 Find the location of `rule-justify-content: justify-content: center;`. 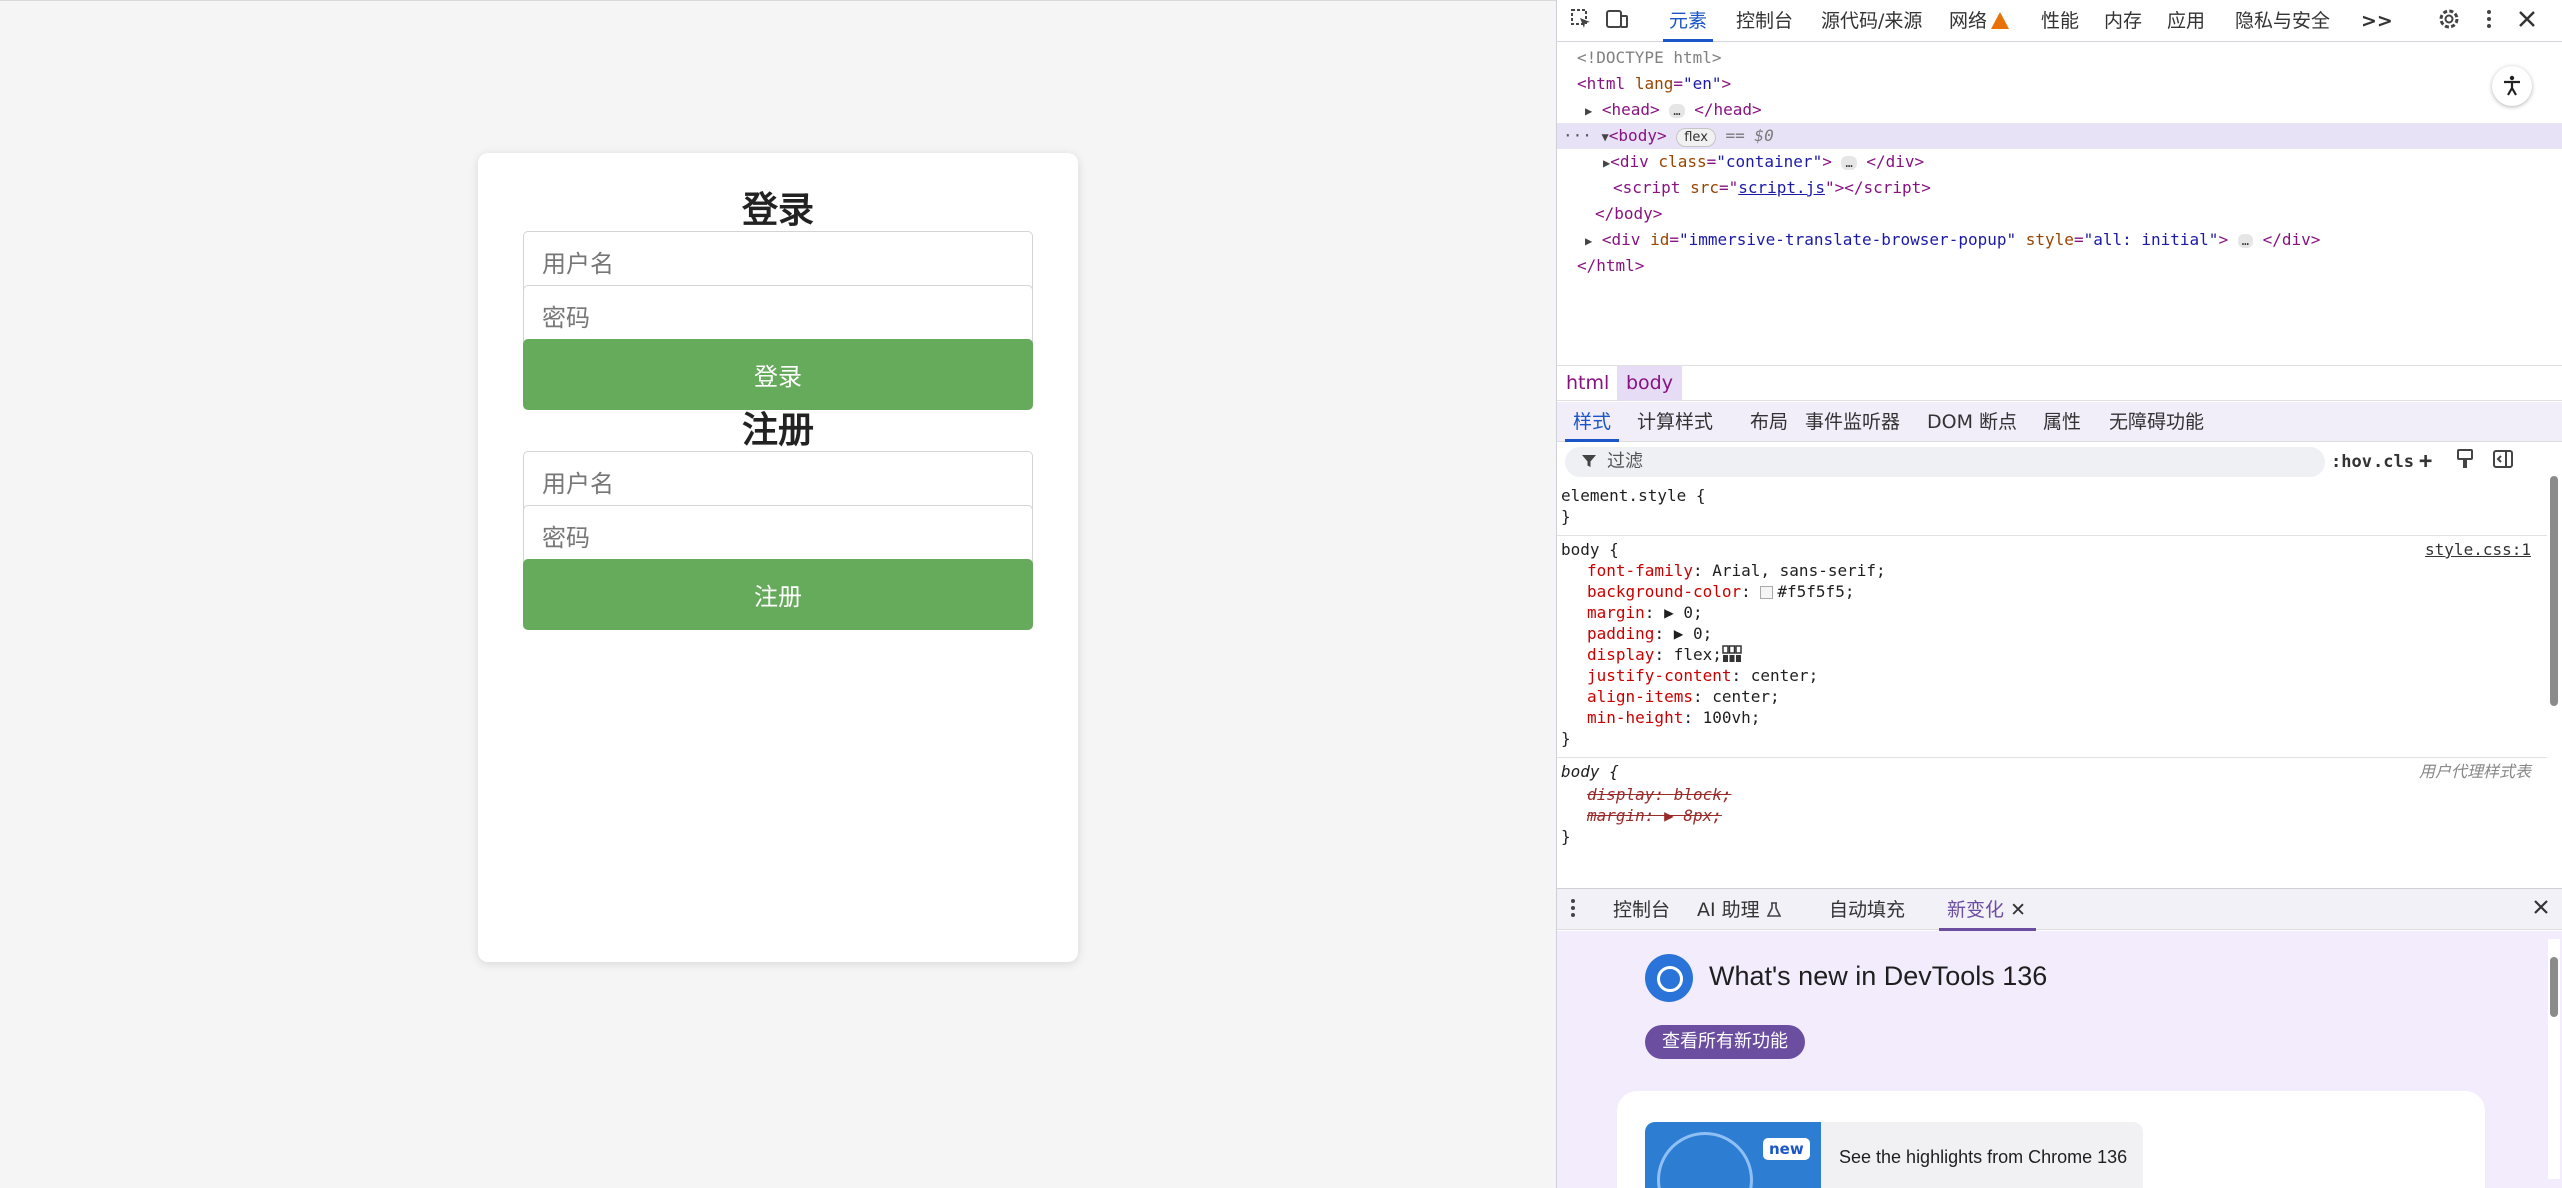

rule-justify-content: justify-content: center; is located at coordinates (1702, 675).